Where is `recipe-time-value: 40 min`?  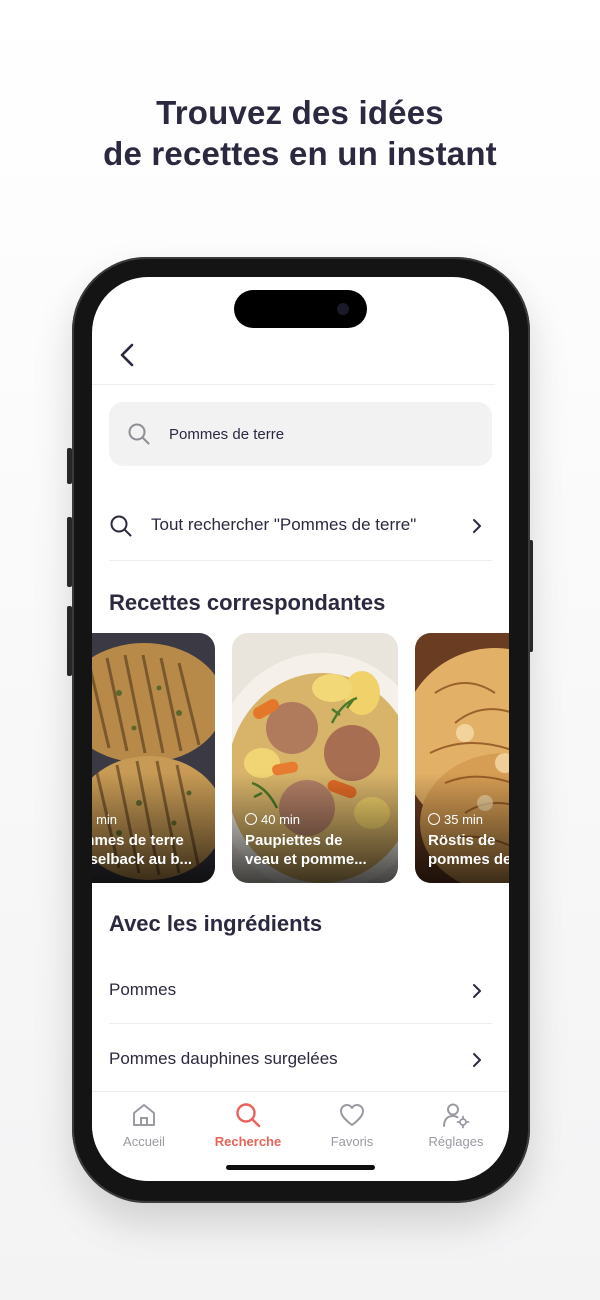
recipe-time-value: 40 min is located at coordinates (281, 819).